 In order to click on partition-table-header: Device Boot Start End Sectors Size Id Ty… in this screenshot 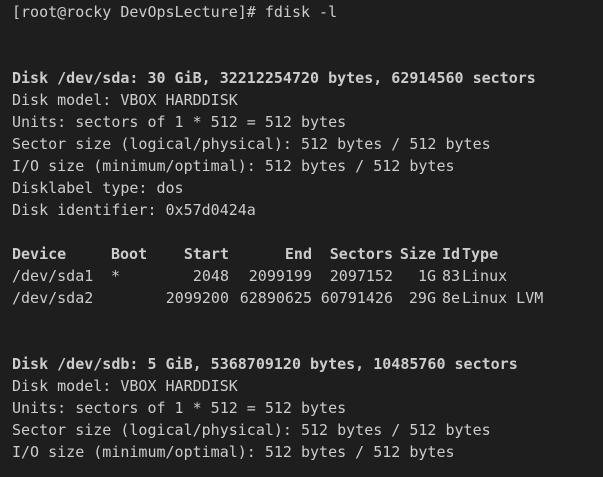, I will do `click(307, 254)`.